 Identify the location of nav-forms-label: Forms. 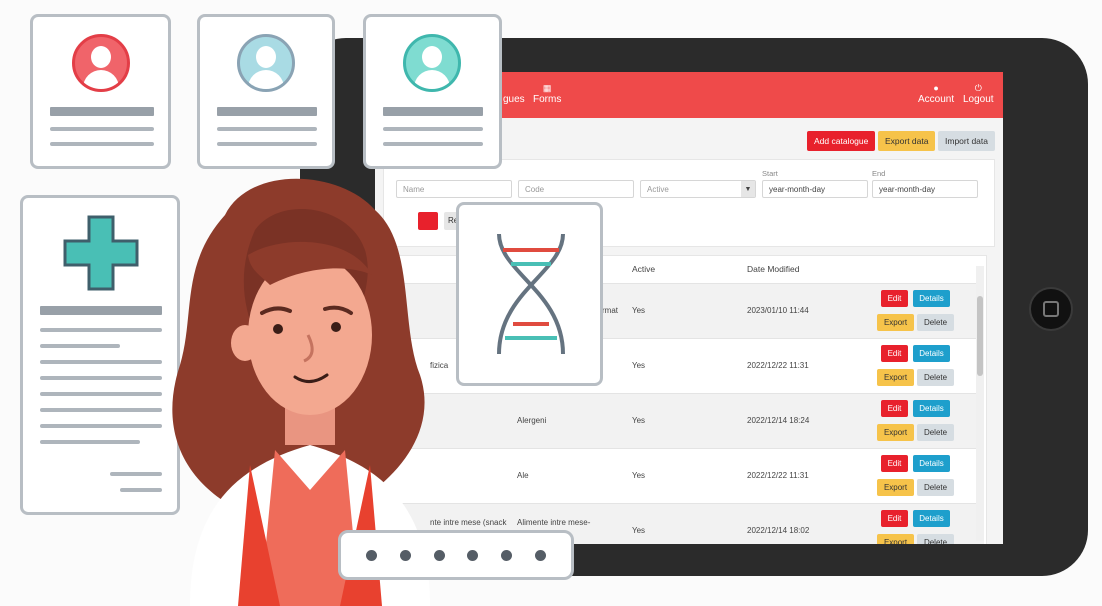
(547, 99).